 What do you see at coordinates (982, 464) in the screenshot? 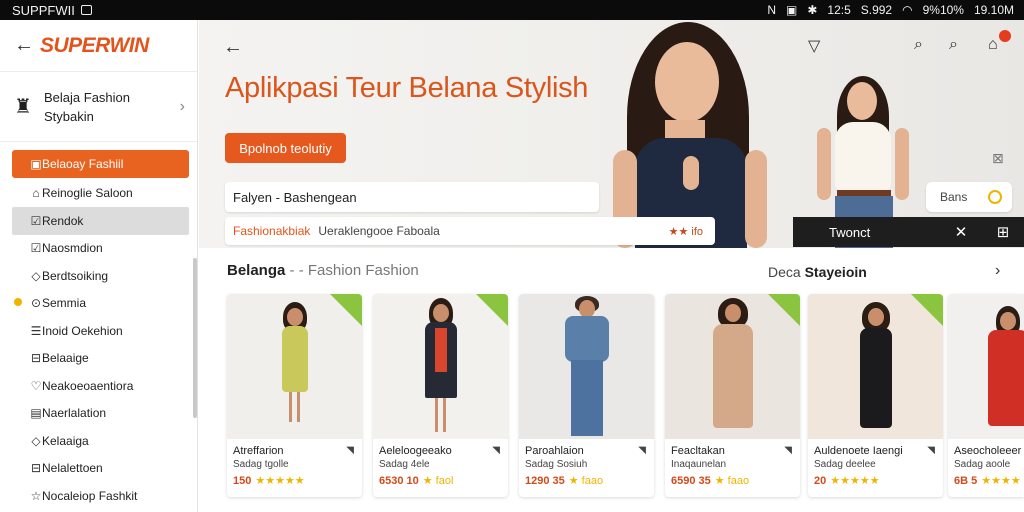
I see `product-subtitle: Sadag aoole` at bounding box center [982, 464].